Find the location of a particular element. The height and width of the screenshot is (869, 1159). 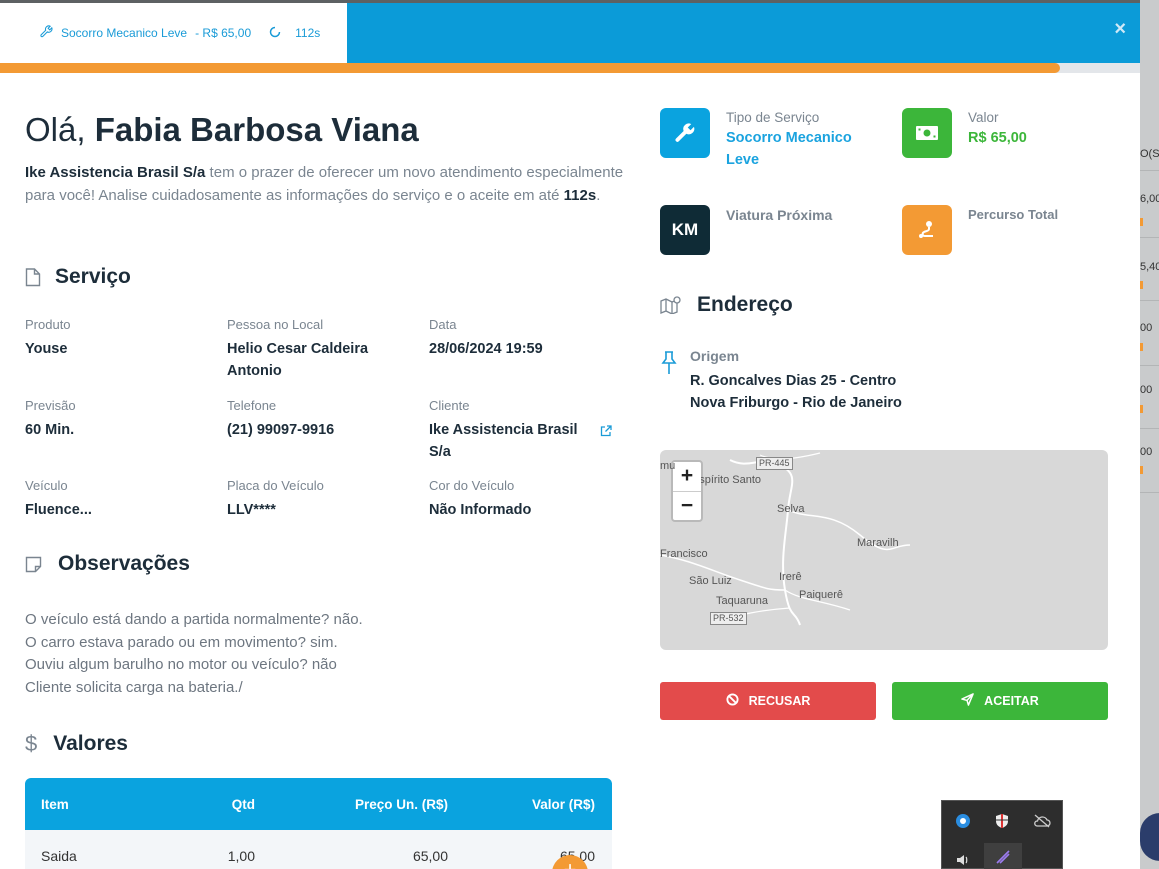

background-table-edge: O(S 6,00 5,40 00 00 00 is located at coordinates (1149, 434).